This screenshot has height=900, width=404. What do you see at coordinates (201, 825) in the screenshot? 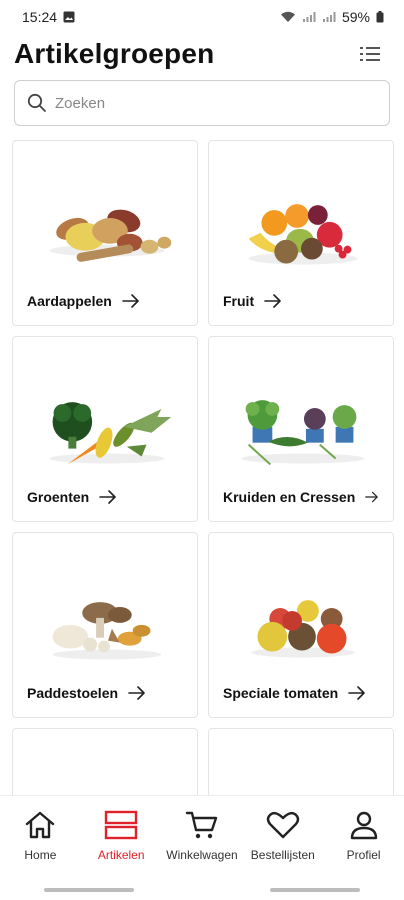
I see `cart-icon` at bounding box center [201, 825].